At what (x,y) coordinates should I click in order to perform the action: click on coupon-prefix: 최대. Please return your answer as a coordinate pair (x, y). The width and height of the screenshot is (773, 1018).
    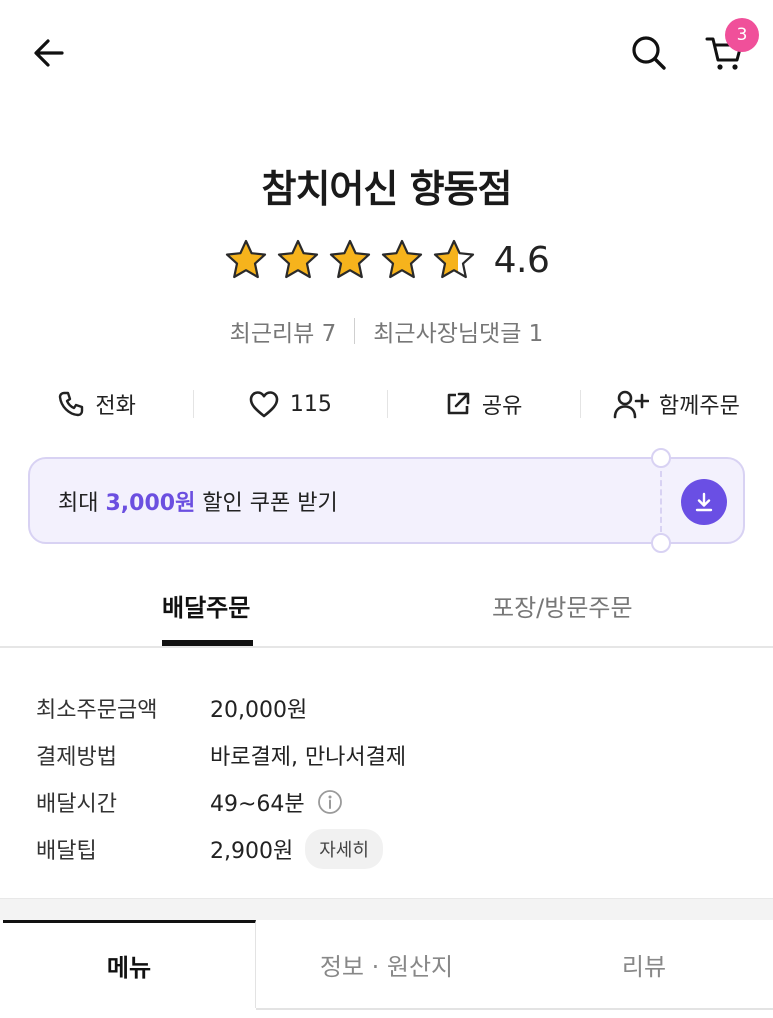
    Looking at the image, I should click on (82, 503).